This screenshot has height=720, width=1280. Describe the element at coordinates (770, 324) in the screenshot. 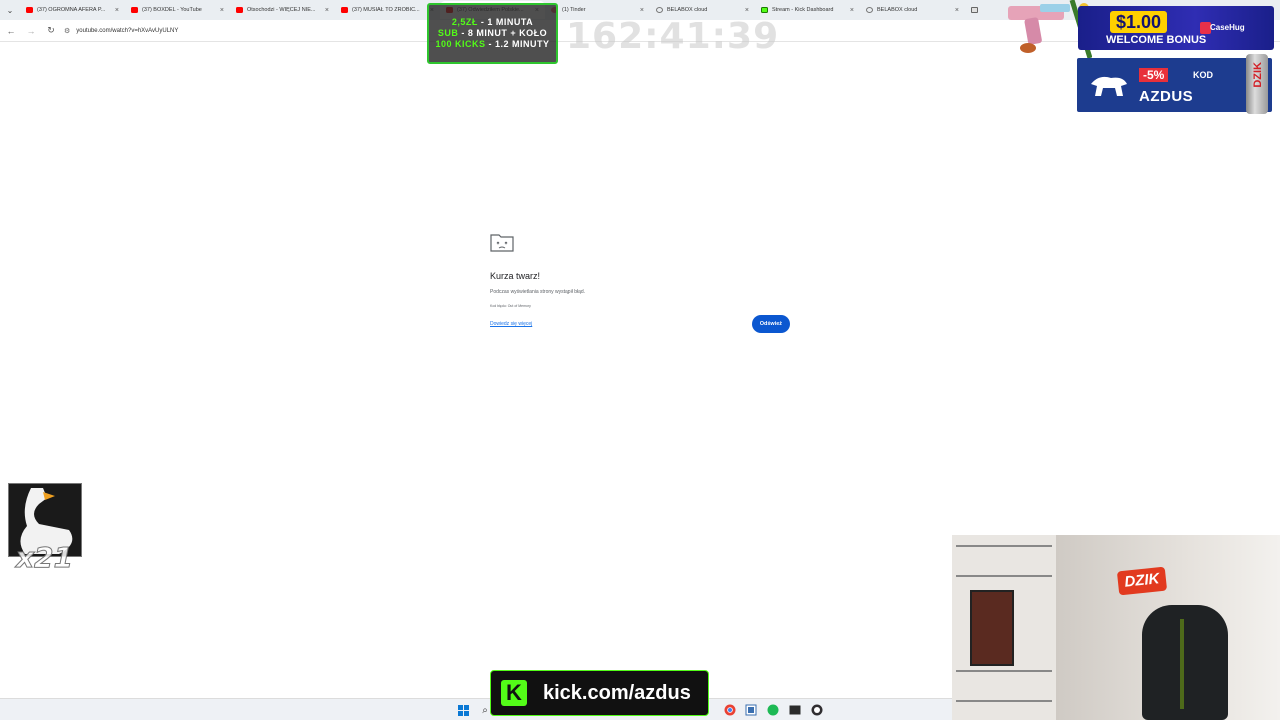

I see `reload-button: Odśwież` at that location.